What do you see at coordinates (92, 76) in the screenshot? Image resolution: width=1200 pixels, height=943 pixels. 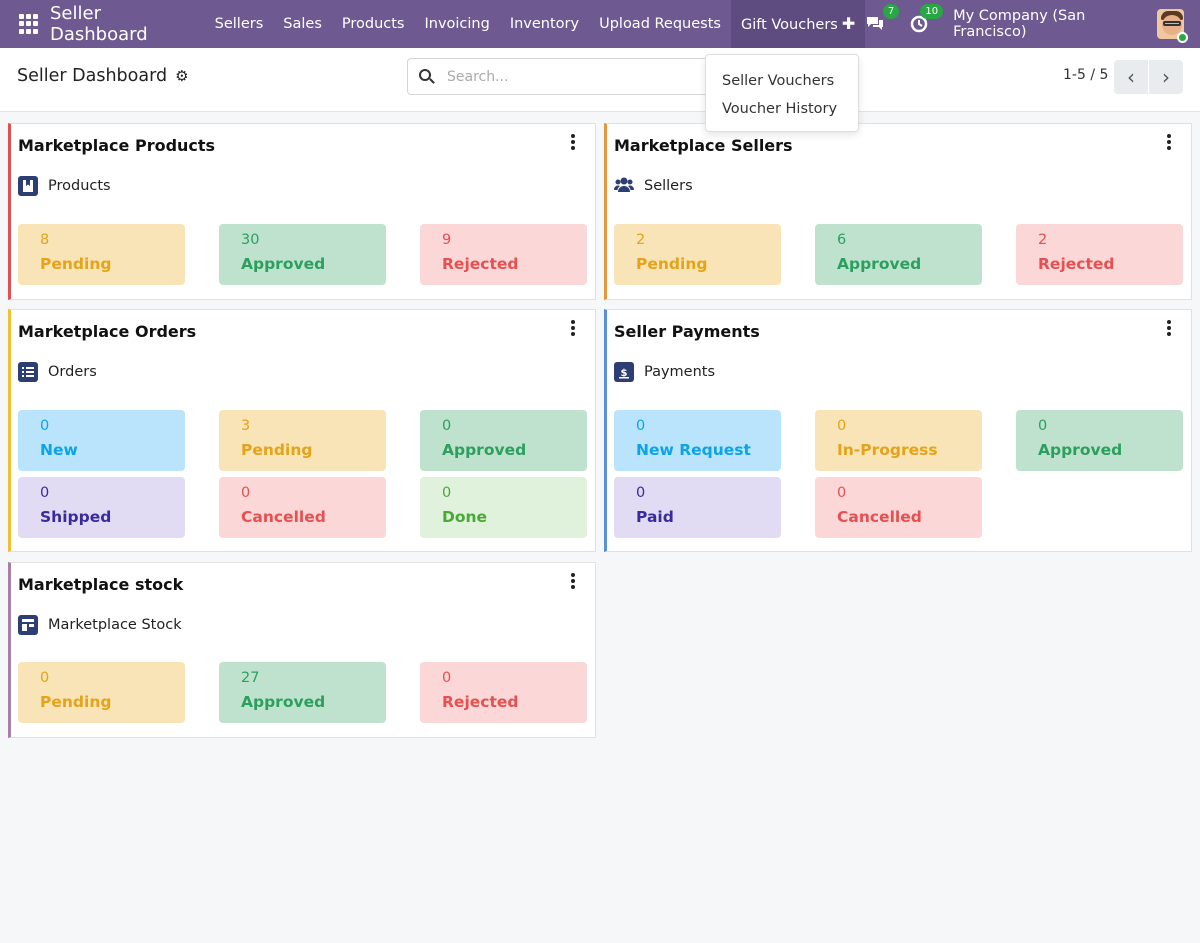 I see `page-title-text: Seller Dashboard` at bounding box center [92, 76].